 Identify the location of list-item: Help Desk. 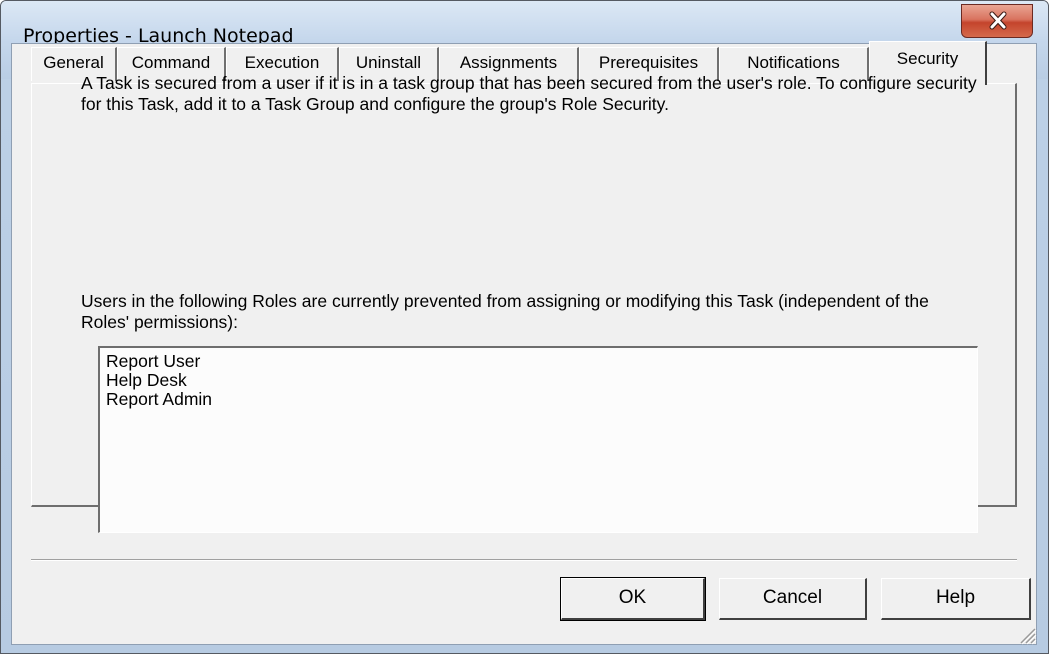
(541, 380).